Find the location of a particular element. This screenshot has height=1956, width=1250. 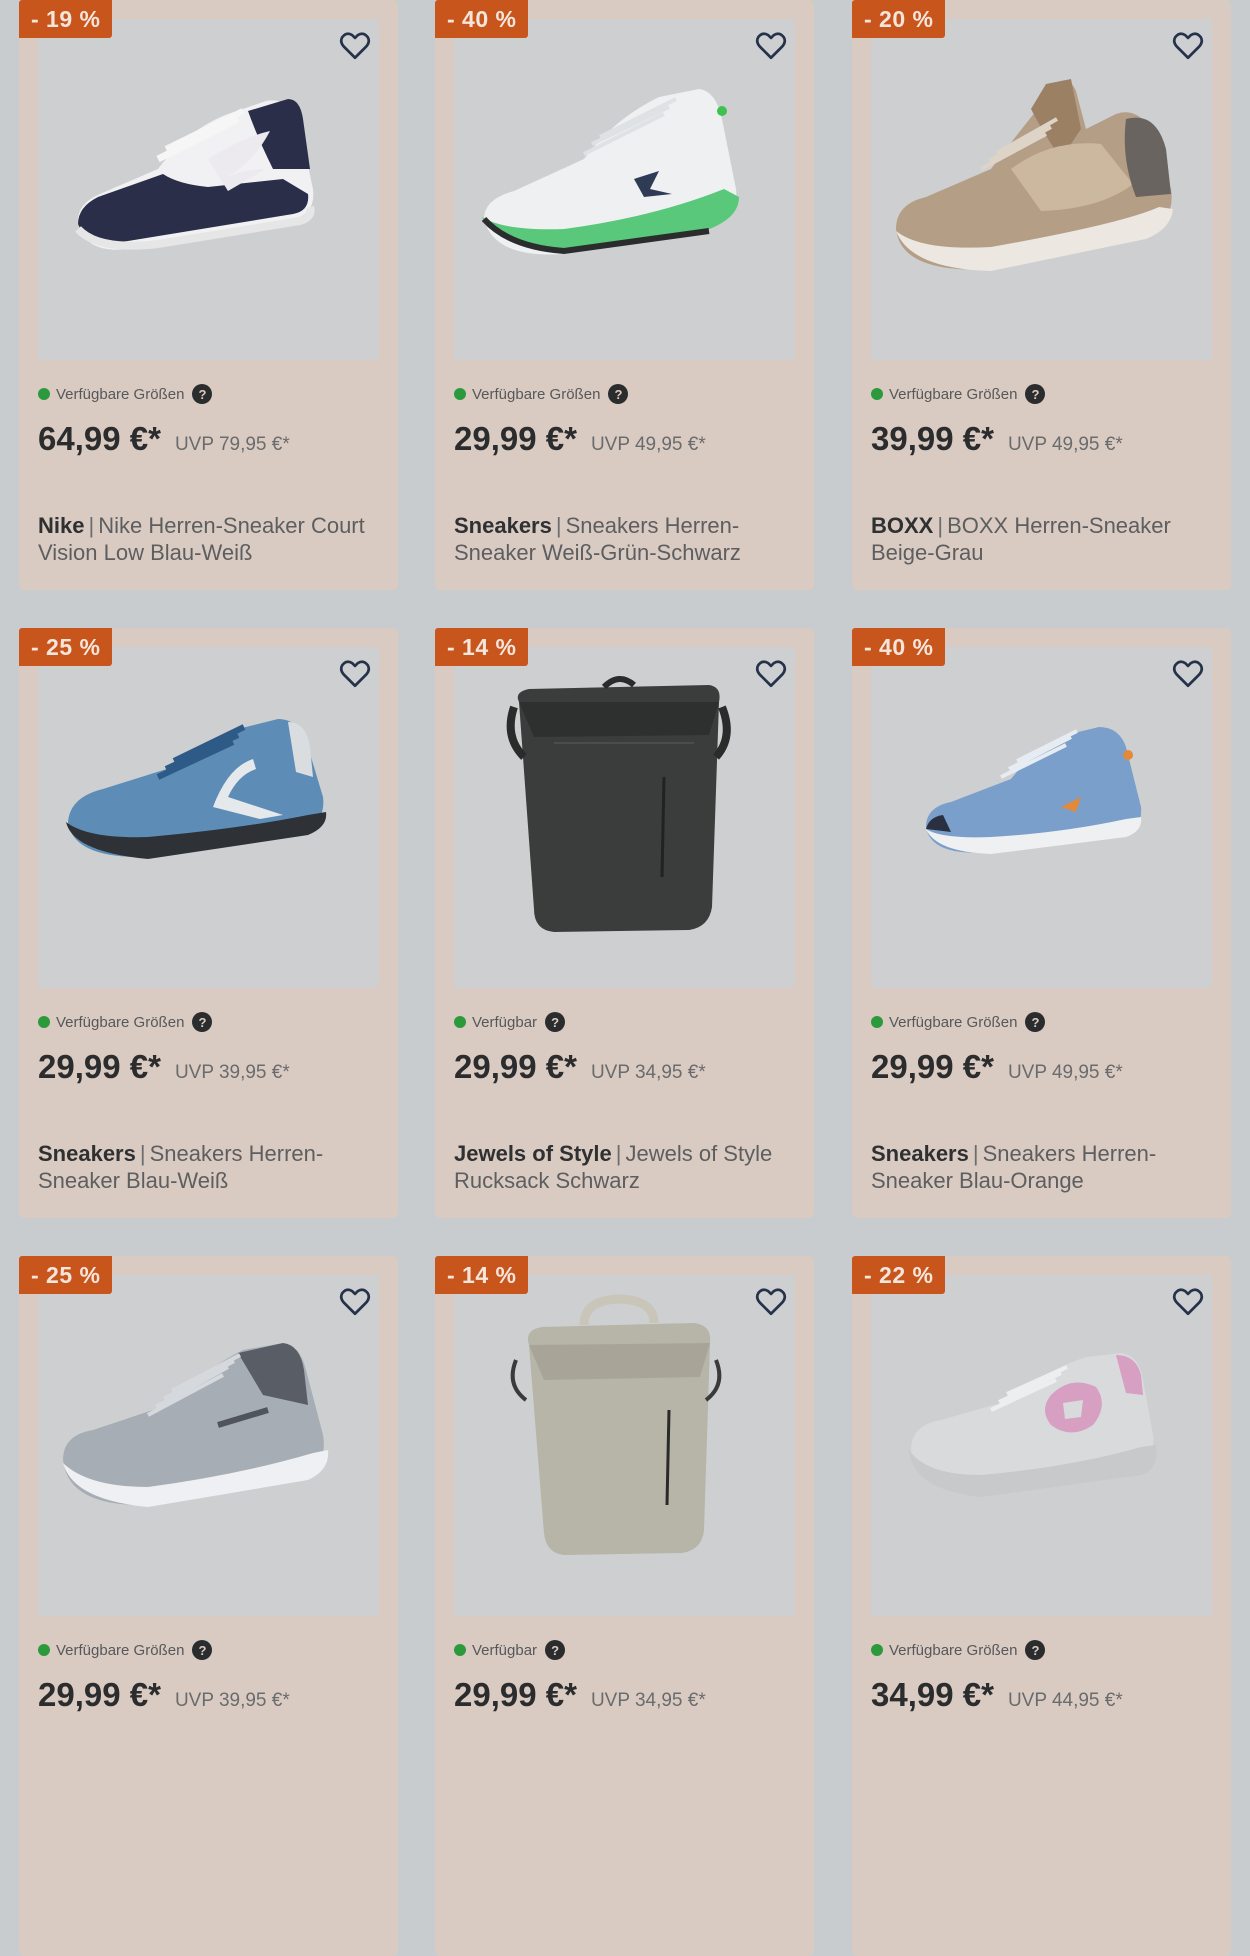

product-image-sneaker-beige-grey is located at coordinates (1041, 189).